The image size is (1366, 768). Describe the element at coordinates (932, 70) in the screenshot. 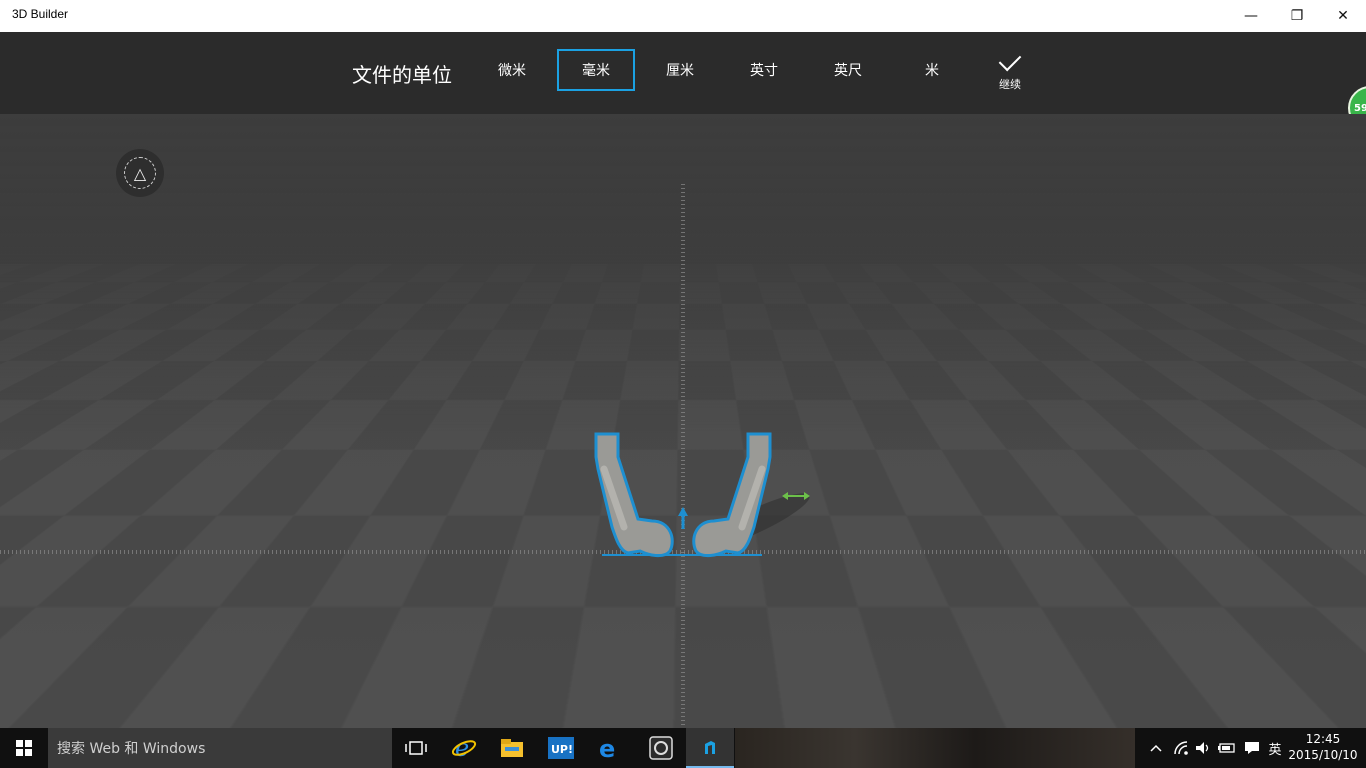

I see `unit-meter: 米` at that location.